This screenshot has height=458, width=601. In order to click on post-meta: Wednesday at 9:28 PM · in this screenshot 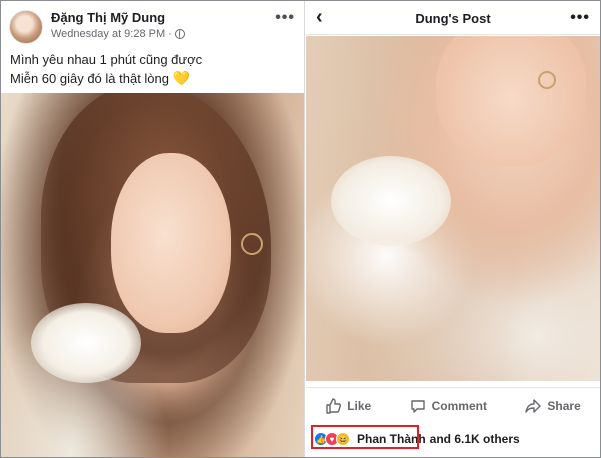, I will do `click(118, 34)`.